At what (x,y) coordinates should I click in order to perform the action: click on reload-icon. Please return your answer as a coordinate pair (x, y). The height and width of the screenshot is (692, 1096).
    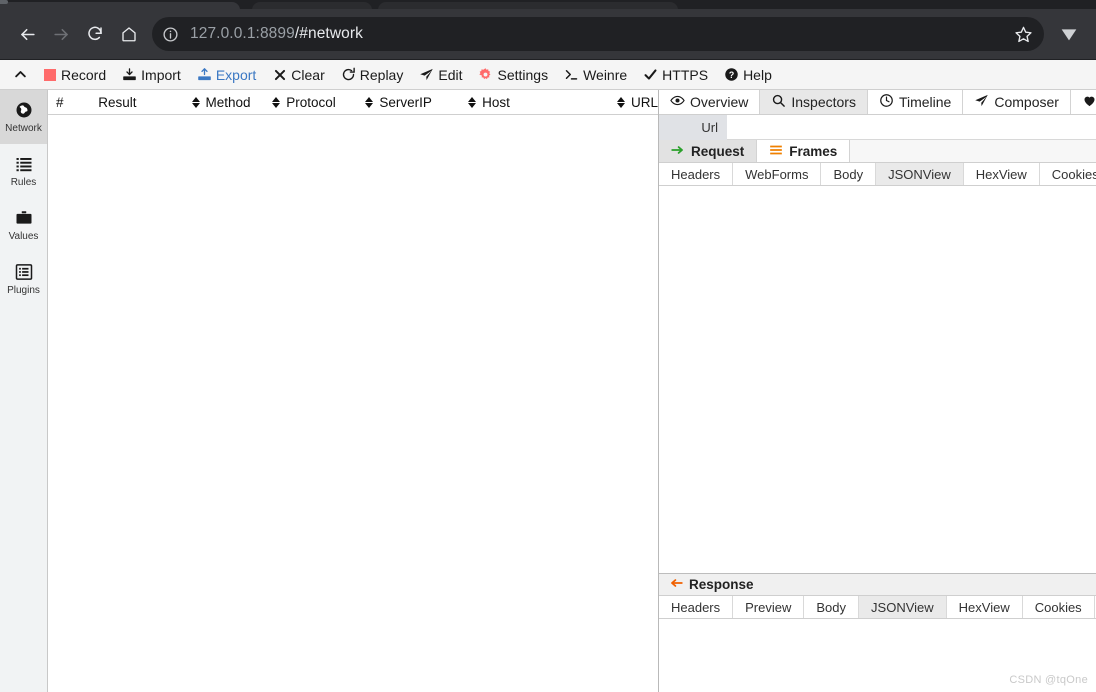
    Looking at the image, I should click on (95, 34).